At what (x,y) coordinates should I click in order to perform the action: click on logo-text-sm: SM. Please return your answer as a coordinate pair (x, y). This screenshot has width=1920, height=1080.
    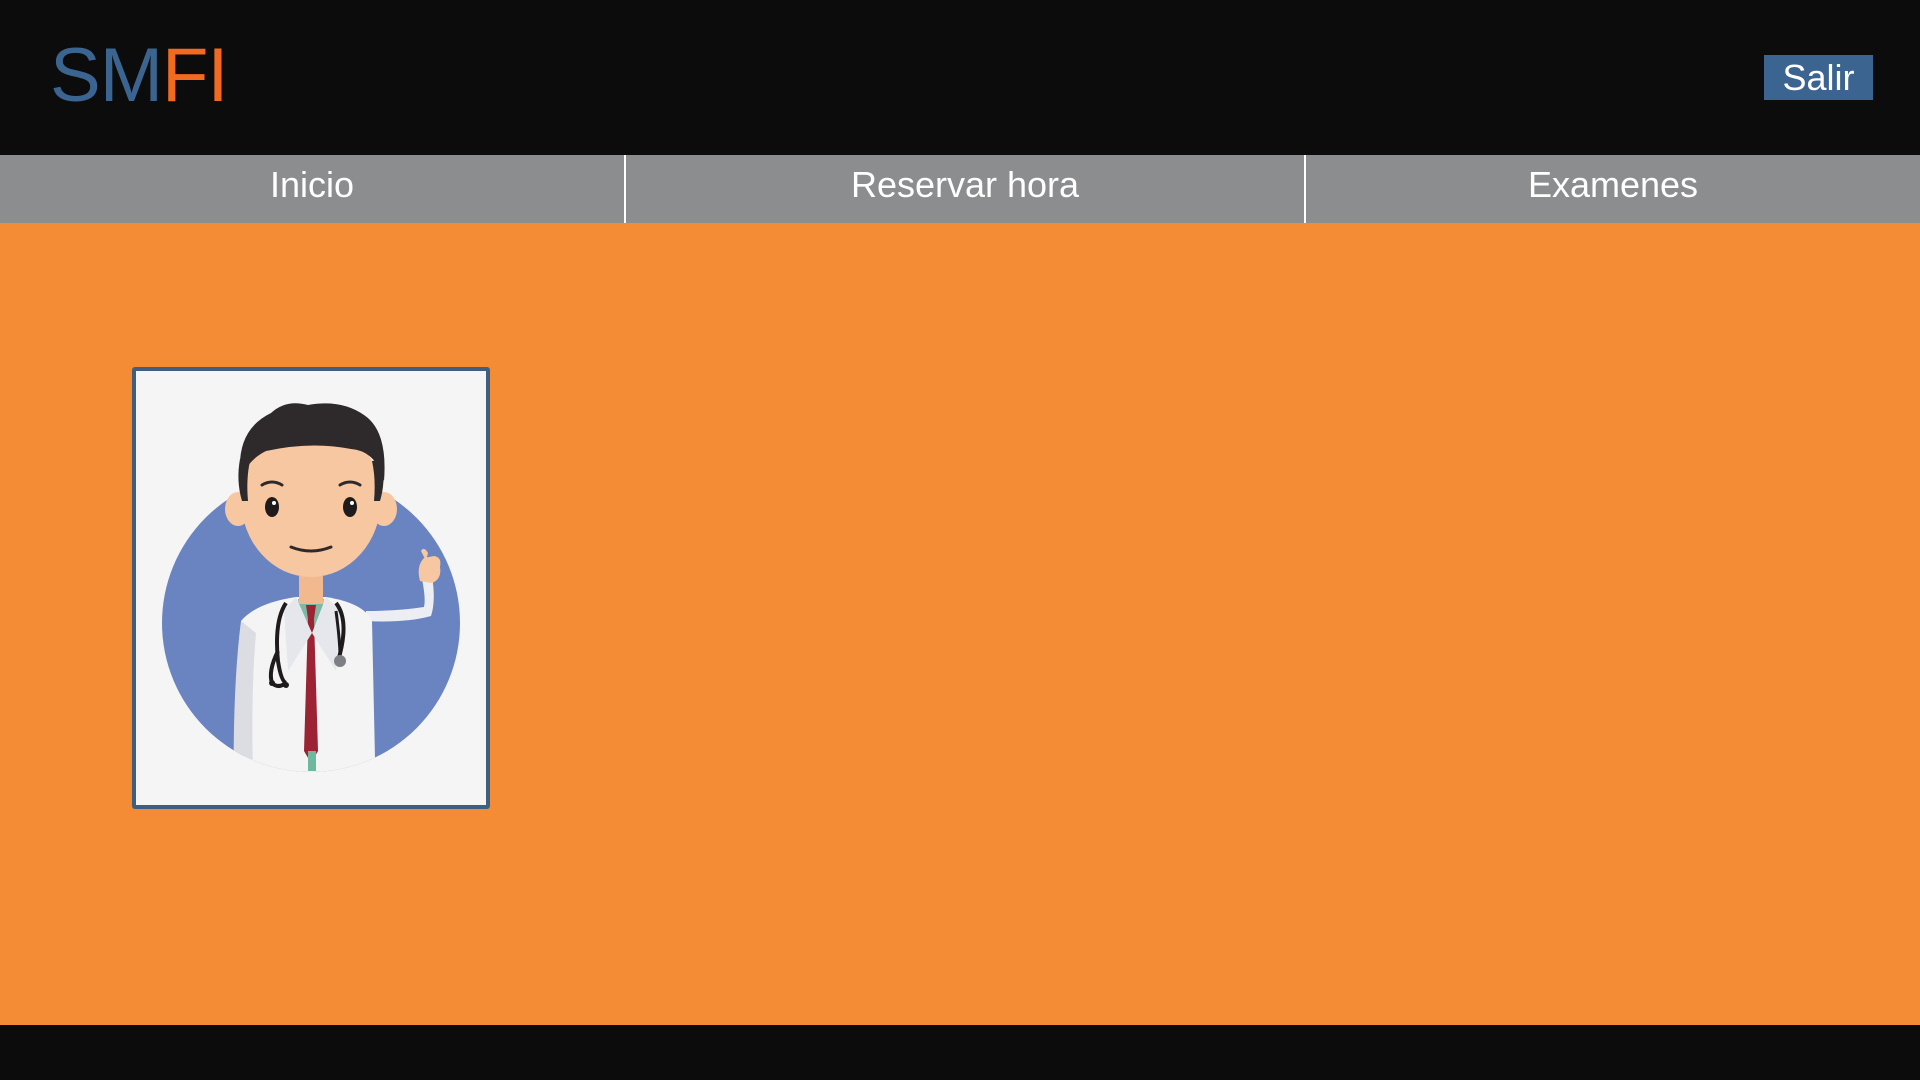
    Looking at the image, I should click on (106, 75).